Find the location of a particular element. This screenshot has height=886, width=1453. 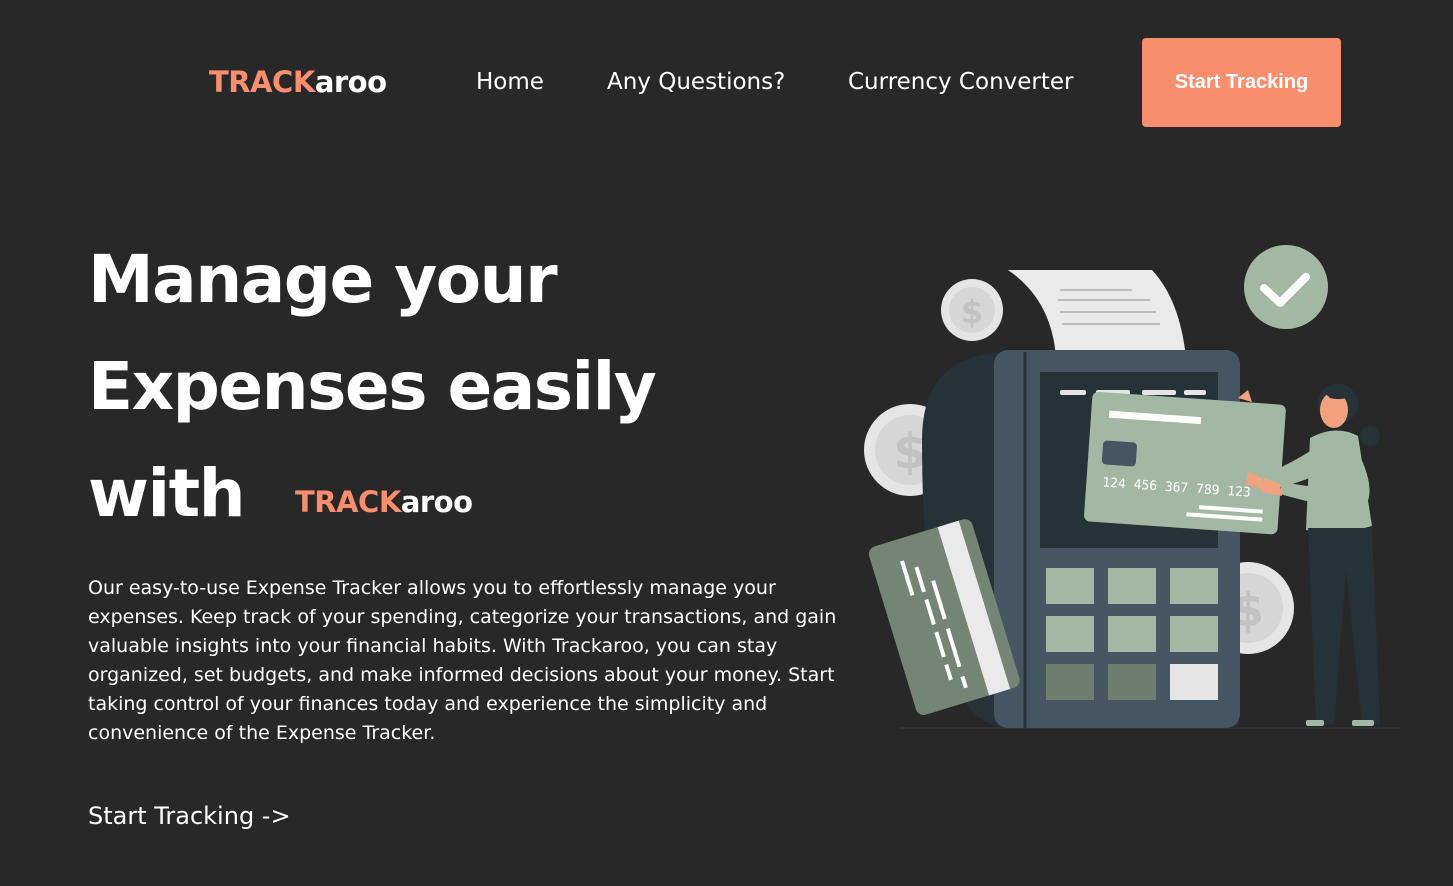

hand-detail is located at coordinates (1245, 396).